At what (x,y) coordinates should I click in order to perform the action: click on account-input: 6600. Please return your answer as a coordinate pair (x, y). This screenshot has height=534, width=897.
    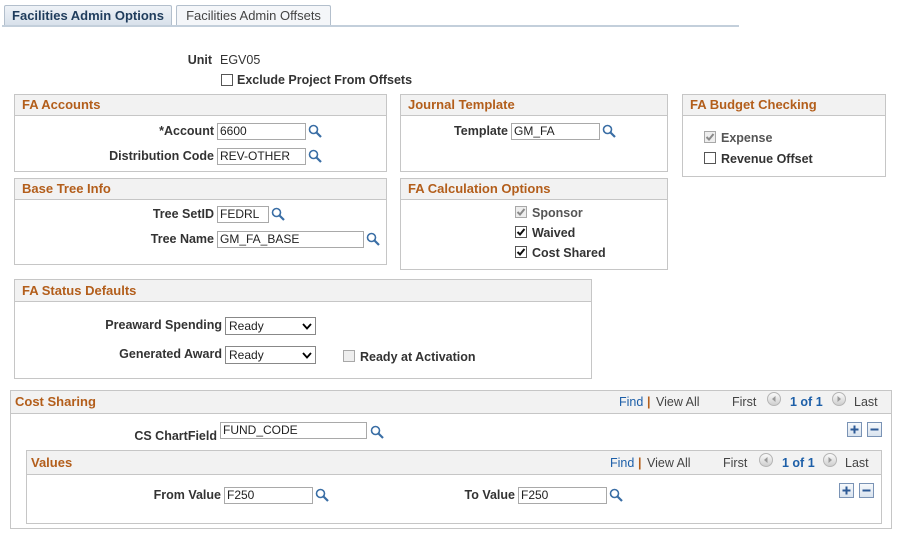
    Looking at the image, I should click on (261, 131).